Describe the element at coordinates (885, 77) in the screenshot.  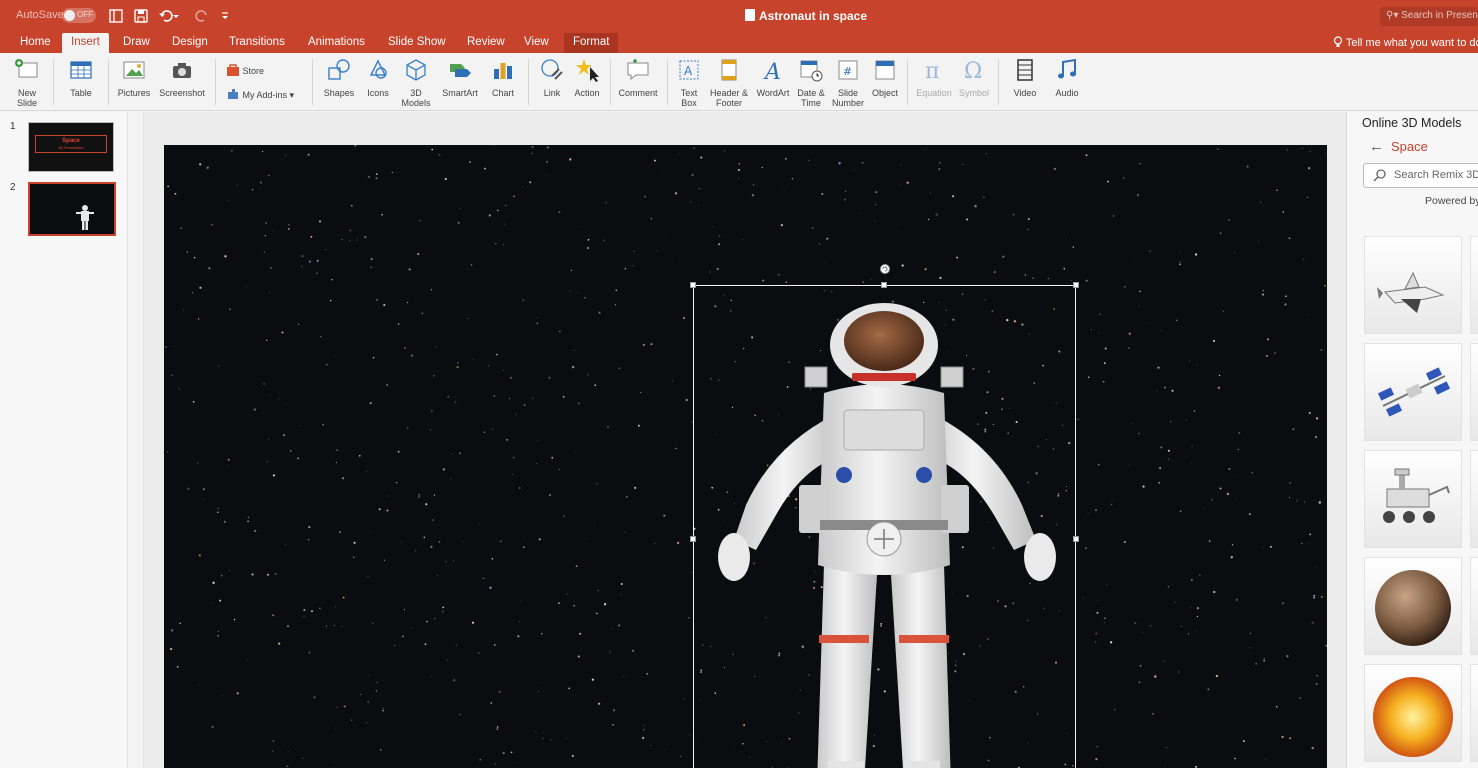
I see `object-button: Object` at that location.